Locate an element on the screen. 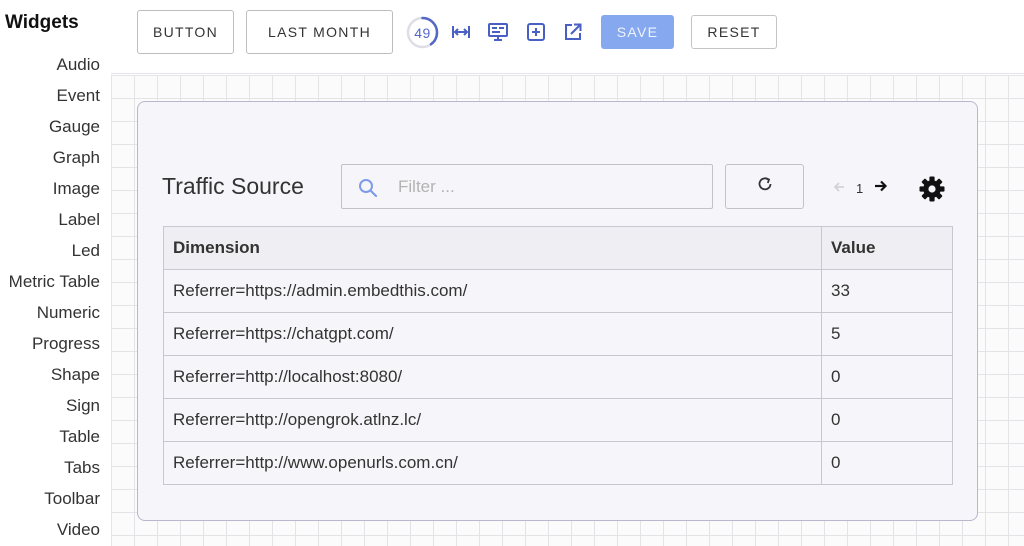 This screenshot has width=1024, height=546. settings-gear-icon is located at coordinates (932, 191).